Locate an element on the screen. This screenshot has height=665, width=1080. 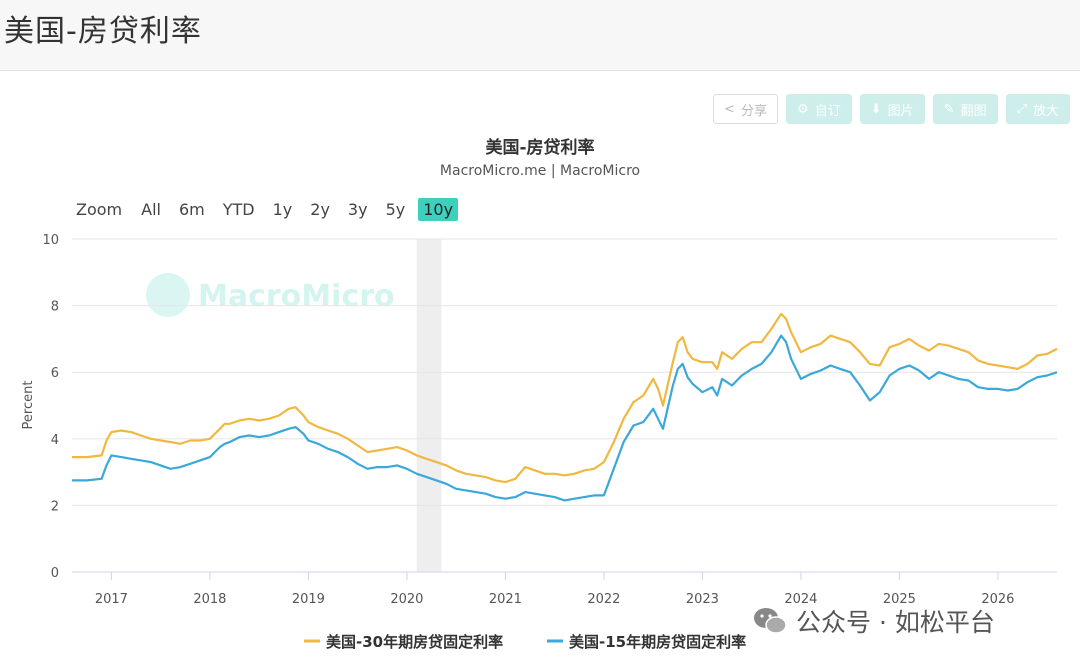
wechat-icon is located at coordinates (770, 621).